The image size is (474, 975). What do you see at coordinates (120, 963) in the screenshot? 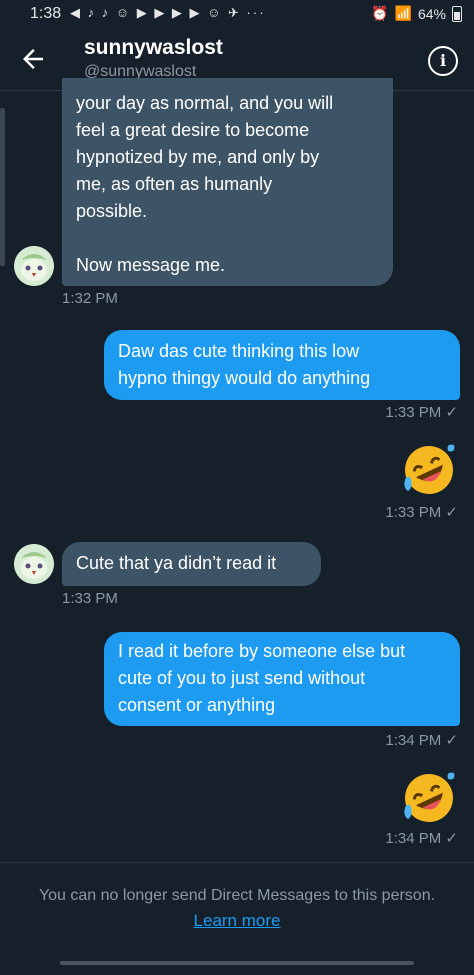
I see `nav-recents` at bounding box center [120, 963].